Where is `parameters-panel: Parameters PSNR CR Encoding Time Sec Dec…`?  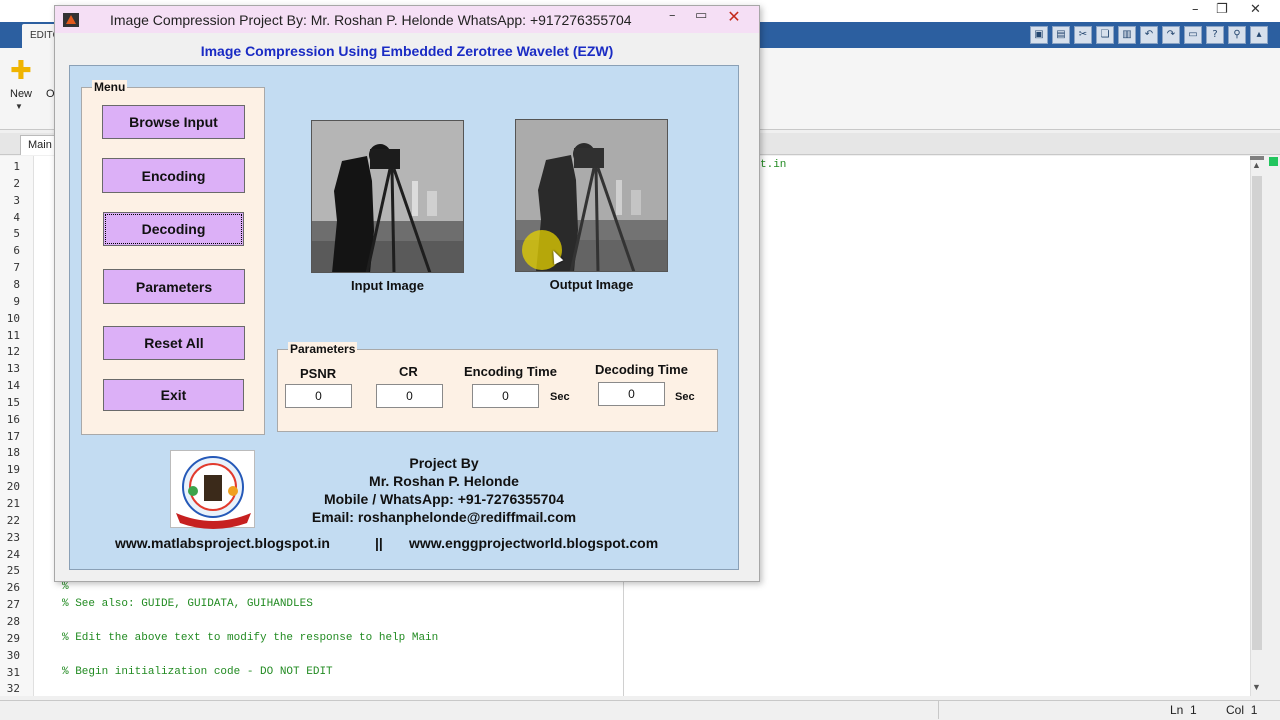
parameters-panel: Parameters PSNR CR Encoding Time Sec Dec… is located at coordinates (497, 387).